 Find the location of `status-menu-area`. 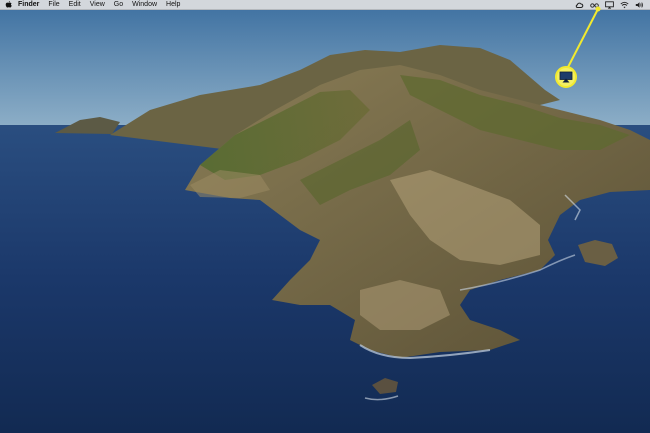

status-menu-area is located at coordinates (609, 4).